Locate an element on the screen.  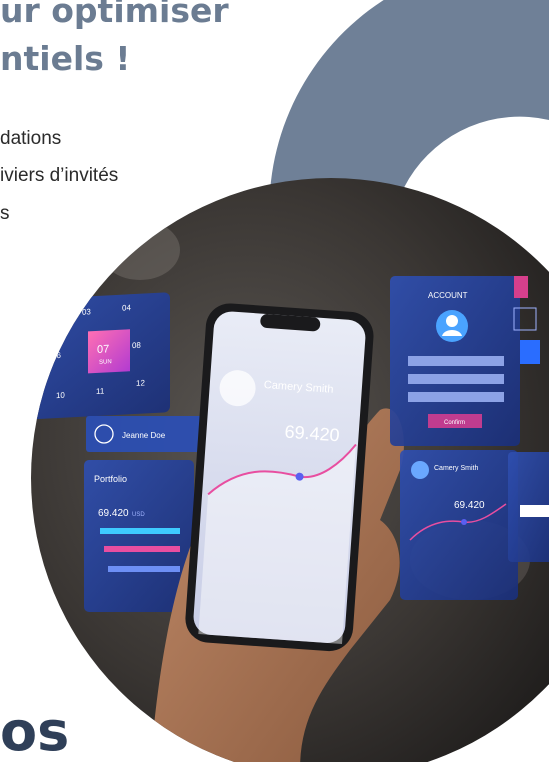
calendar-num-6: 11 is located at coordinates (100, 391).